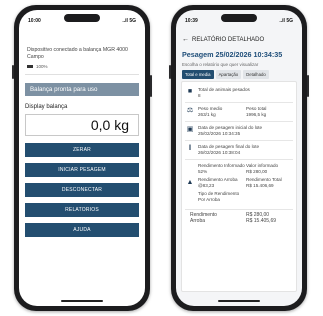  Describe the element at coordinates (34, 20) in the screenshot. I see `status-time: 10:00` at that location.